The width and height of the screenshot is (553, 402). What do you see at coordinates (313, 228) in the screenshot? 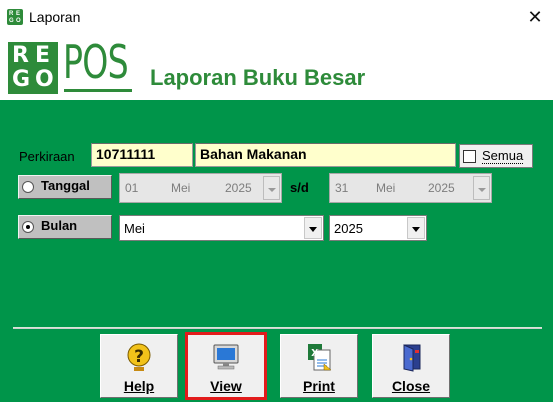
I see `month-dropdown-icon` at bounding box center [313, 228].